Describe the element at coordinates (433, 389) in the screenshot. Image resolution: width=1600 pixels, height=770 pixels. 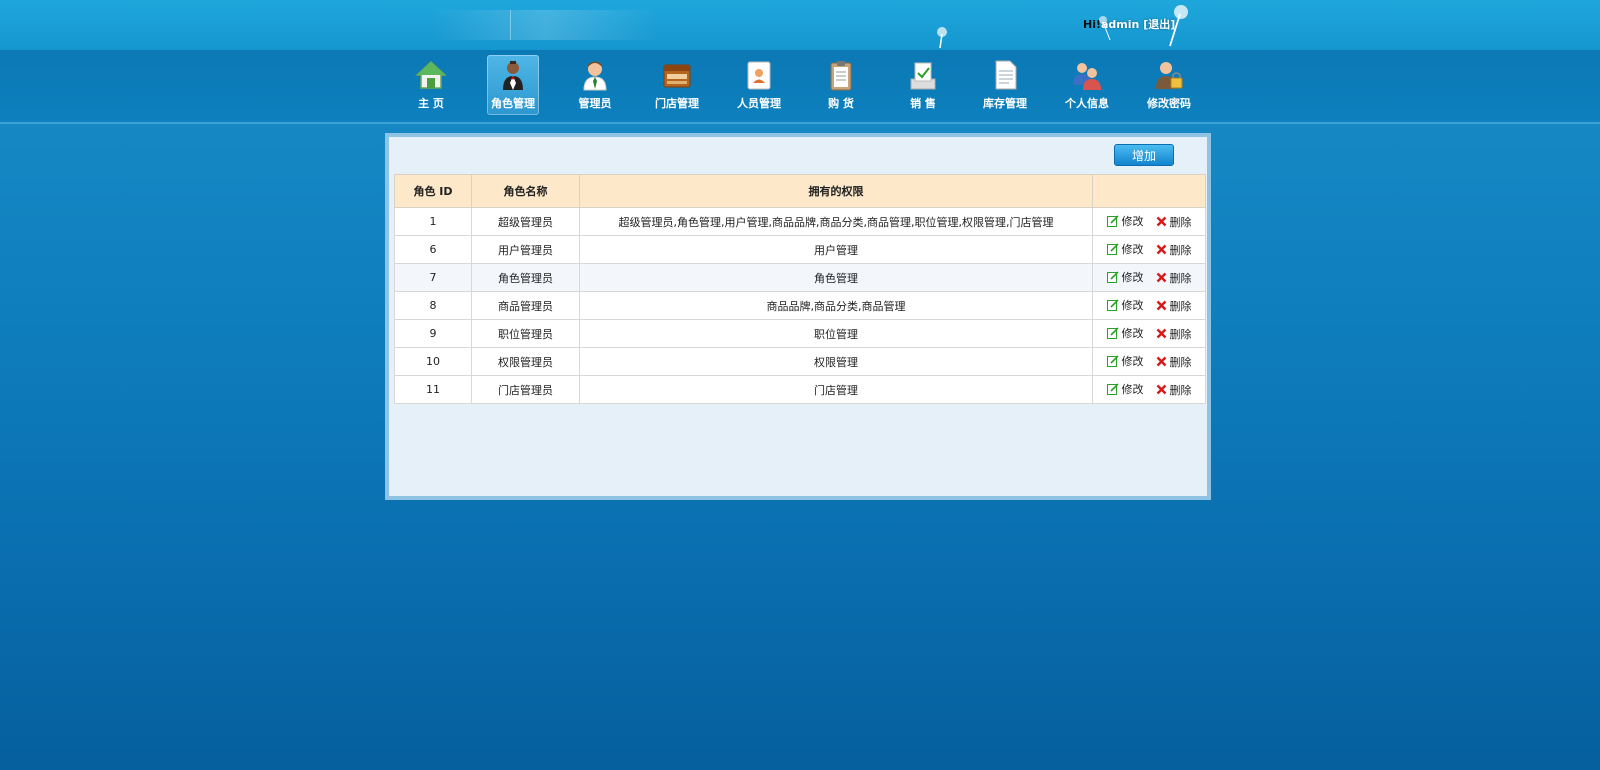
I see `cell-role-id: 11` at that location.